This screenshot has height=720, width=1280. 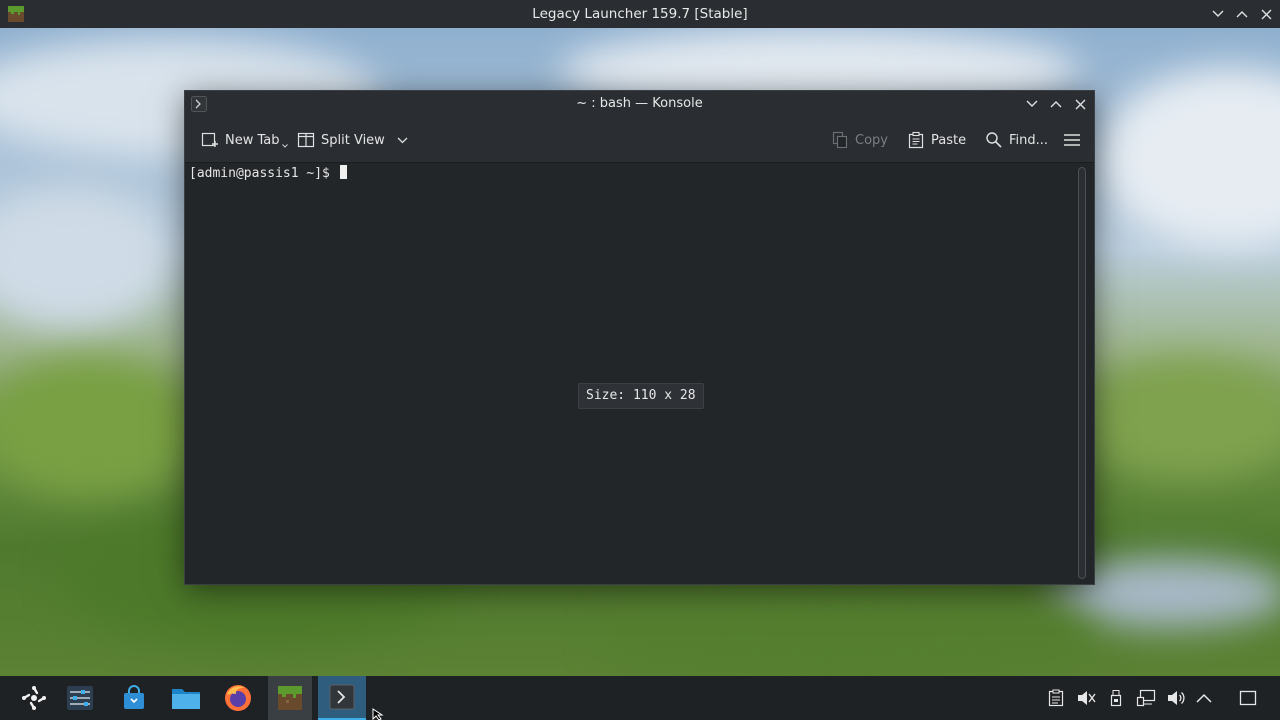 What do you see at coordinates (290, 698) in the screenshot?
I see `minecraft-grass-block-icon` at bounding box center [290, 698].